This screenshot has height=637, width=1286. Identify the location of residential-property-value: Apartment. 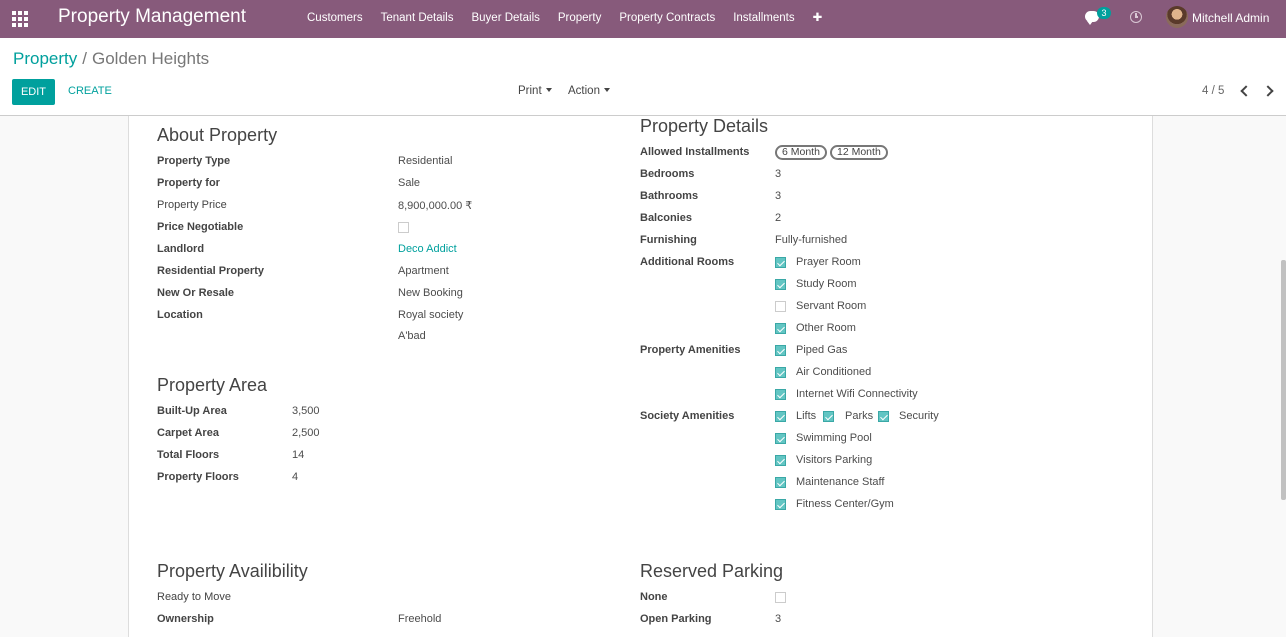
(423, 271).